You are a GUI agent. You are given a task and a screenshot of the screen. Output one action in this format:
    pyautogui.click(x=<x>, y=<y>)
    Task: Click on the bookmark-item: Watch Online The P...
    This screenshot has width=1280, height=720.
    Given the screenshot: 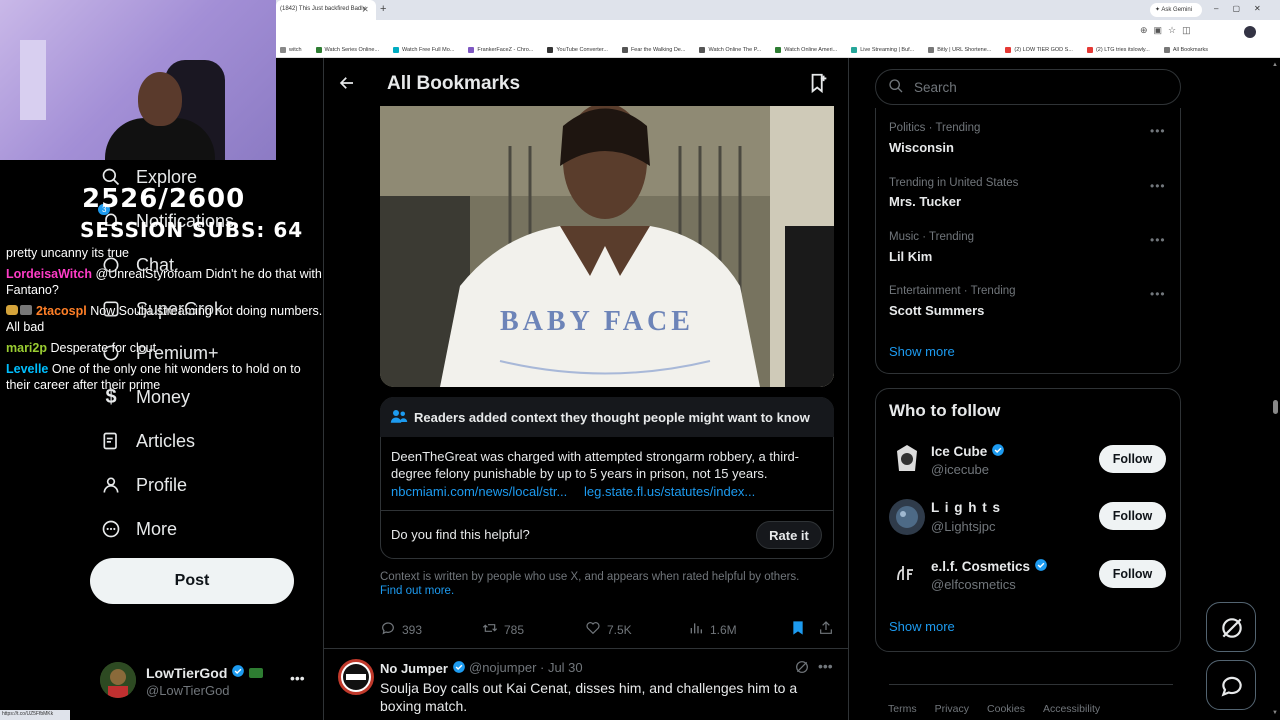 What is the action you would take?
    pyautogui.click(x=730, y=49)
    